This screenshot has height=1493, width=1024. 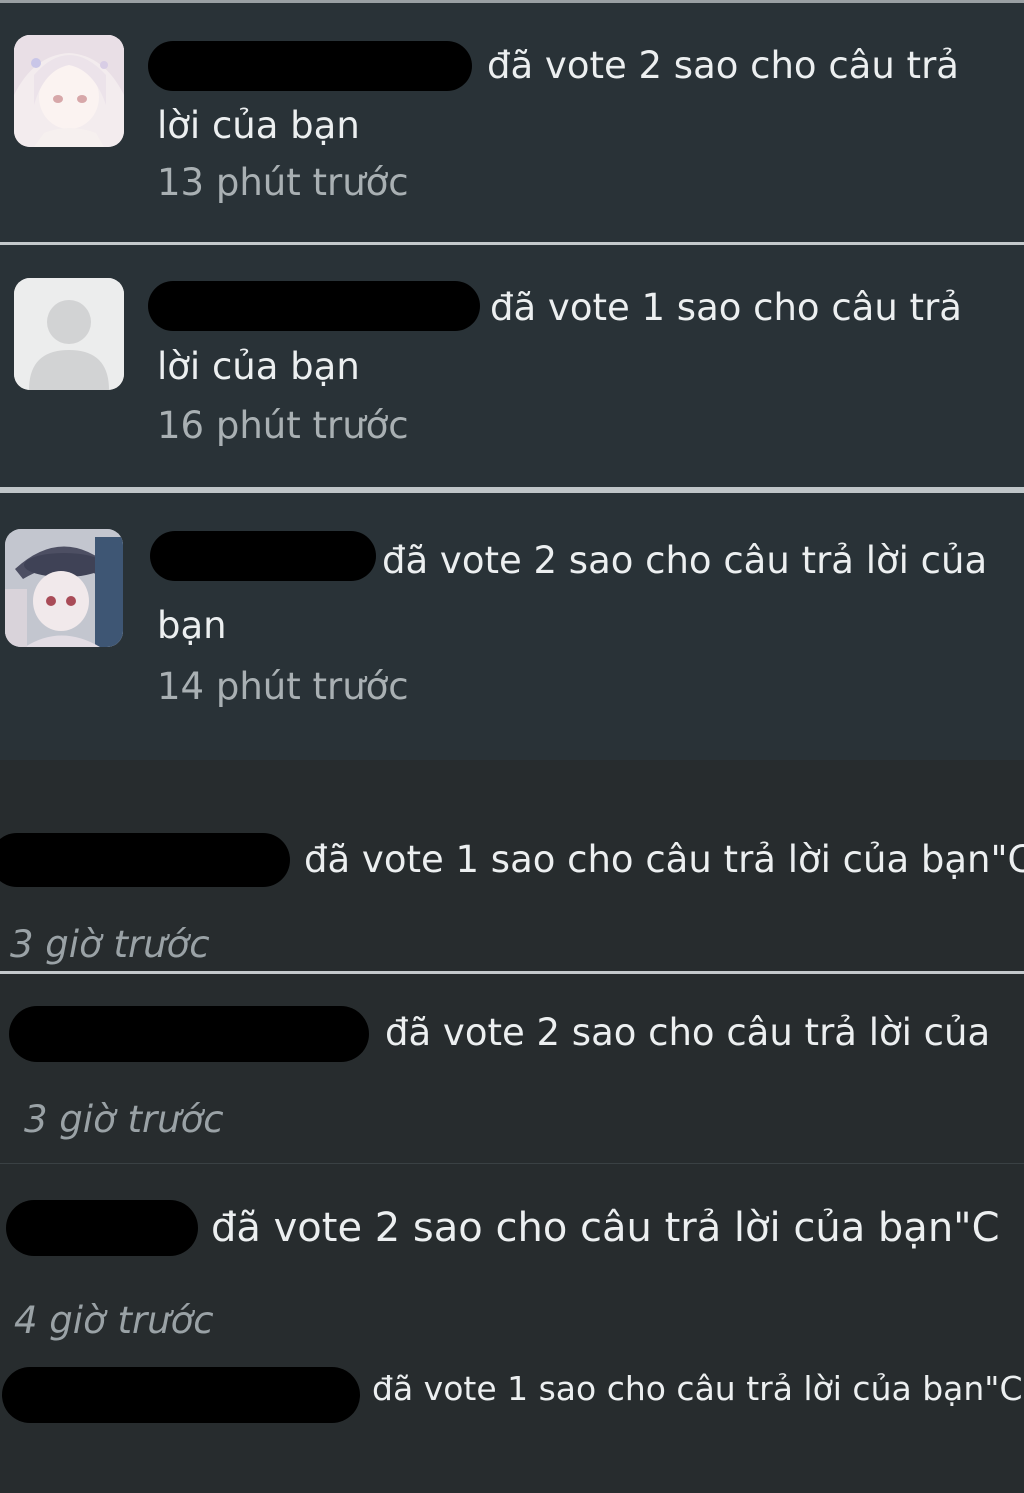 What do you see at coordinates (512, 1421) in the screenshot?
I see `notification-item: đã vote 1 sao cho câu trả lời của bạn"C` at bounding box center [512, 1421].